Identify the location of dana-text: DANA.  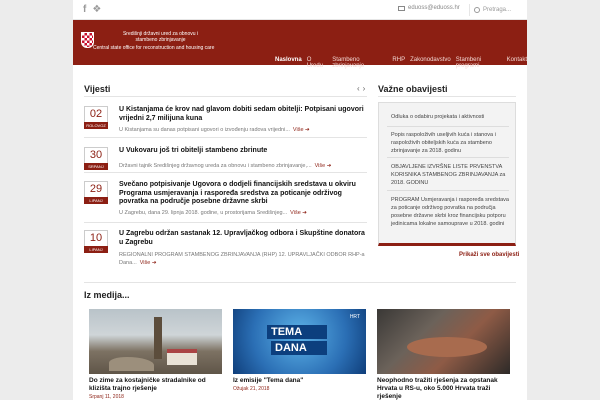
(299, 348).